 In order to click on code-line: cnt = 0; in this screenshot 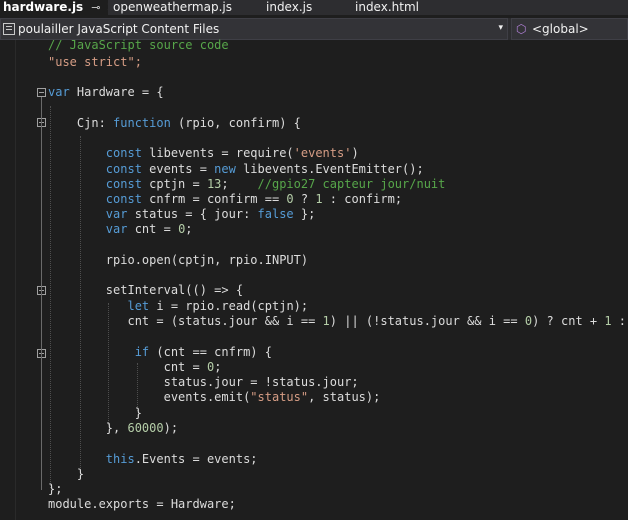, I will do `click(135, 367)`.